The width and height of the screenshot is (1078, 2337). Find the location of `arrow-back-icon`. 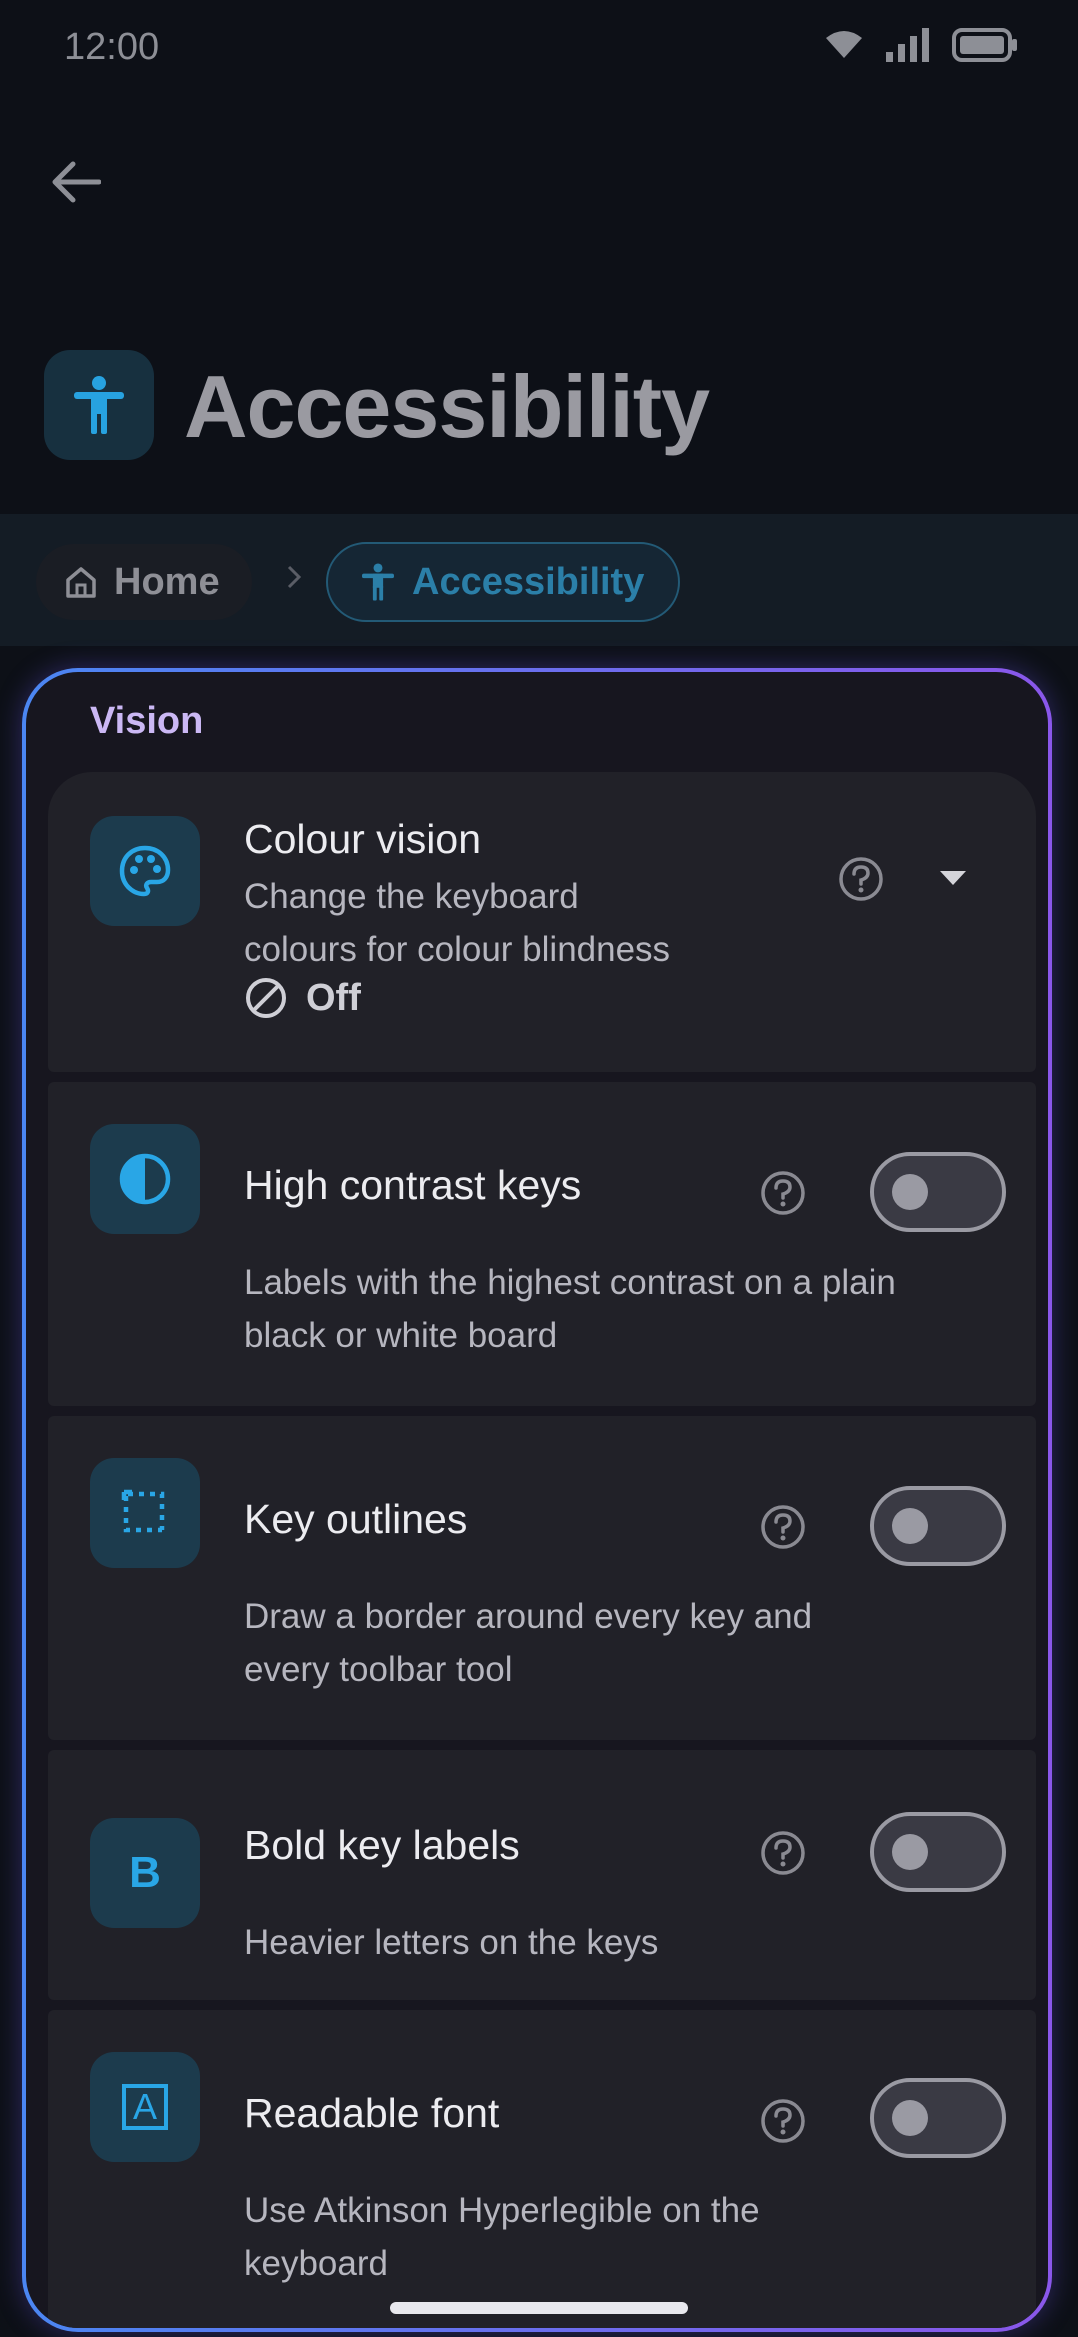

arrow-back-icon is located at coordinates (76, 182).